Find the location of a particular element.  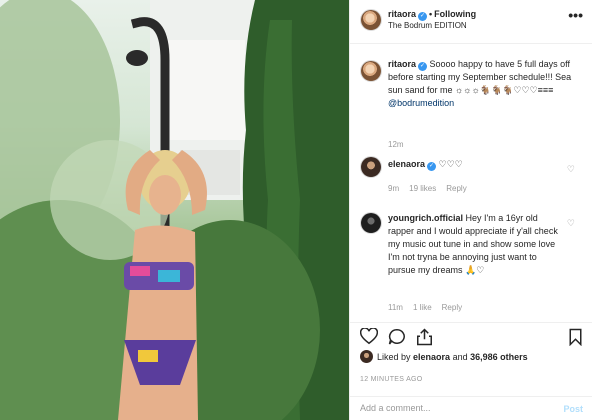

add-comment-bar: Post is located at coordinates (471, 408).